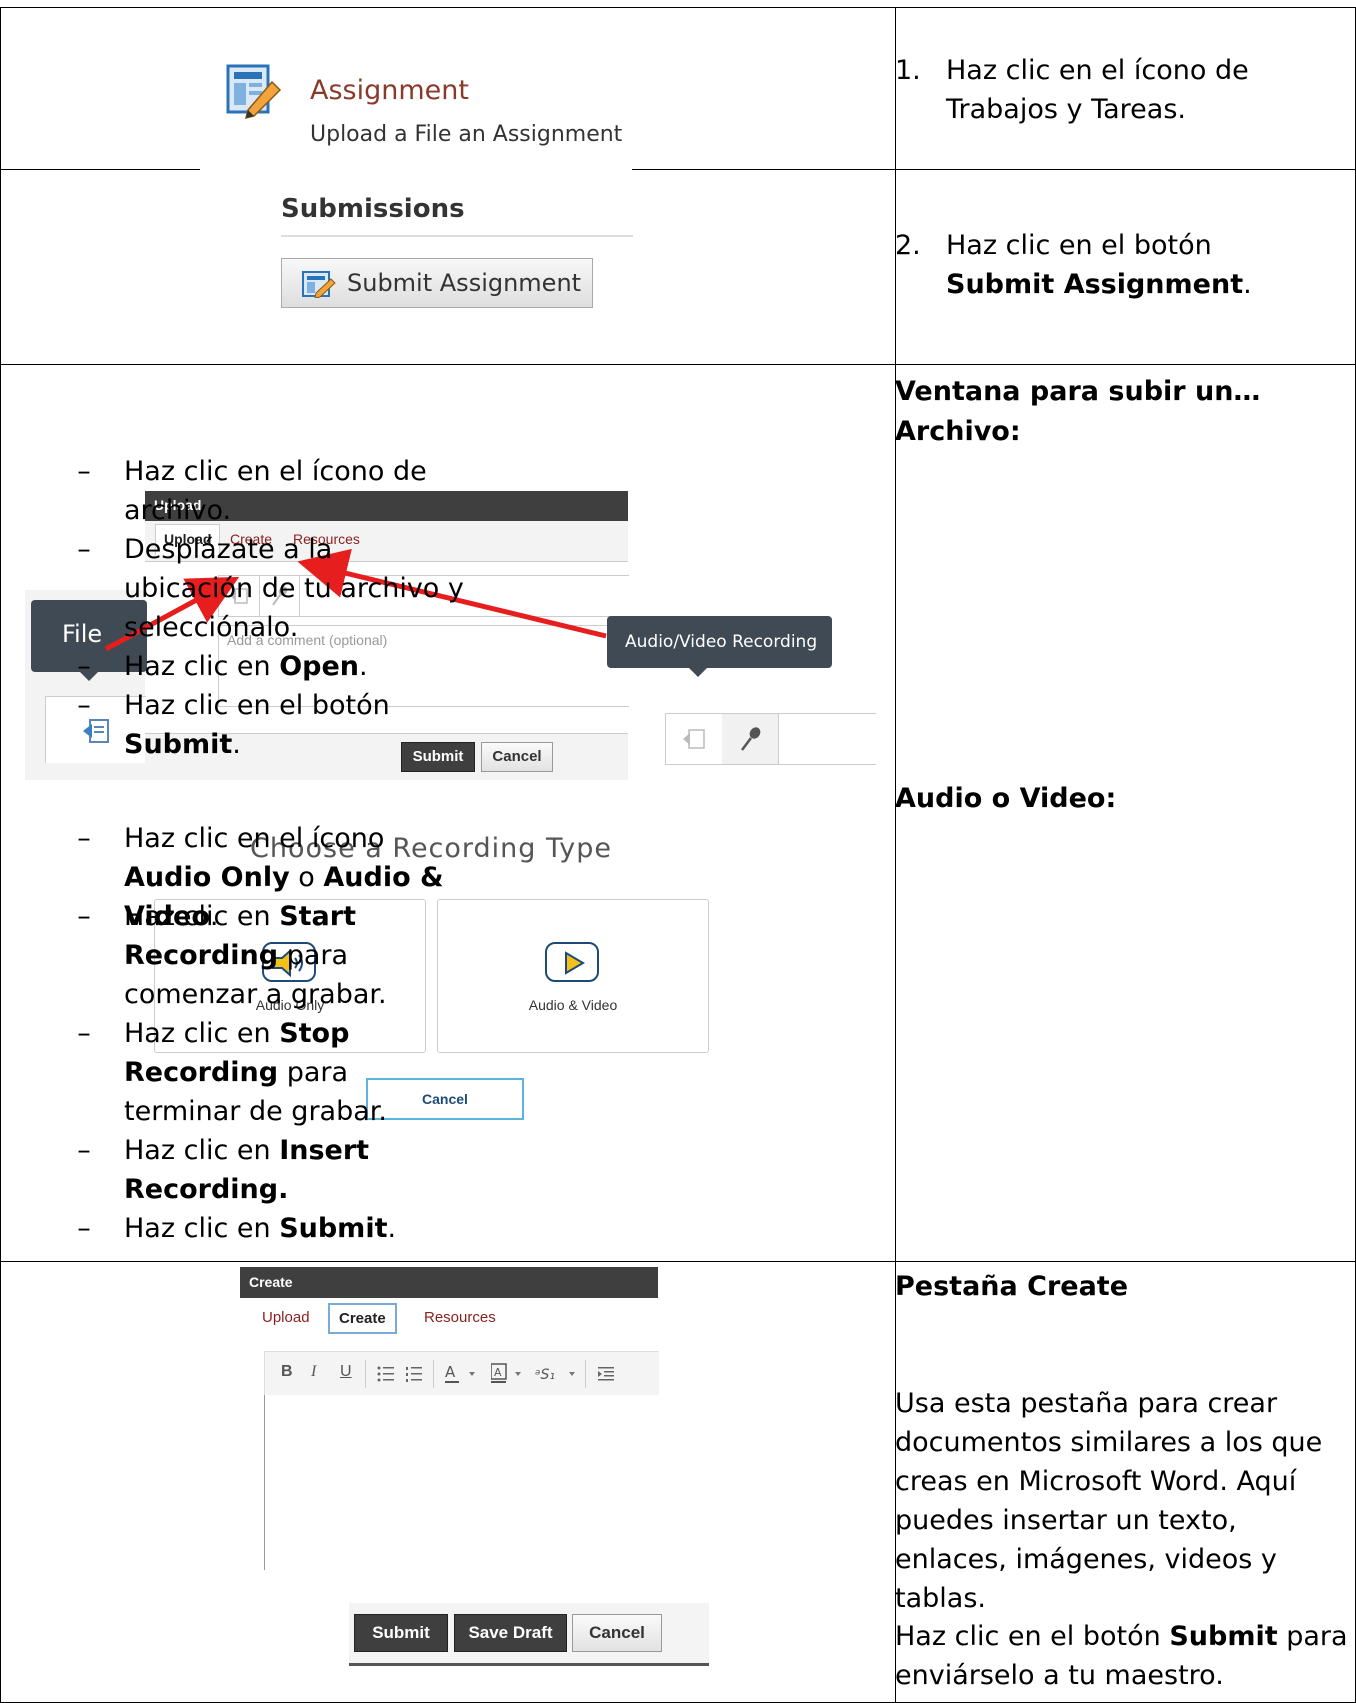 Image resolution: width=1356 pixels, height=1703 pixels. What do you see at coordinates (1079, 245) in the screenshot?
I see `step-text-prefix: Haz clic en el botón` at bounding box center [1079, 245].